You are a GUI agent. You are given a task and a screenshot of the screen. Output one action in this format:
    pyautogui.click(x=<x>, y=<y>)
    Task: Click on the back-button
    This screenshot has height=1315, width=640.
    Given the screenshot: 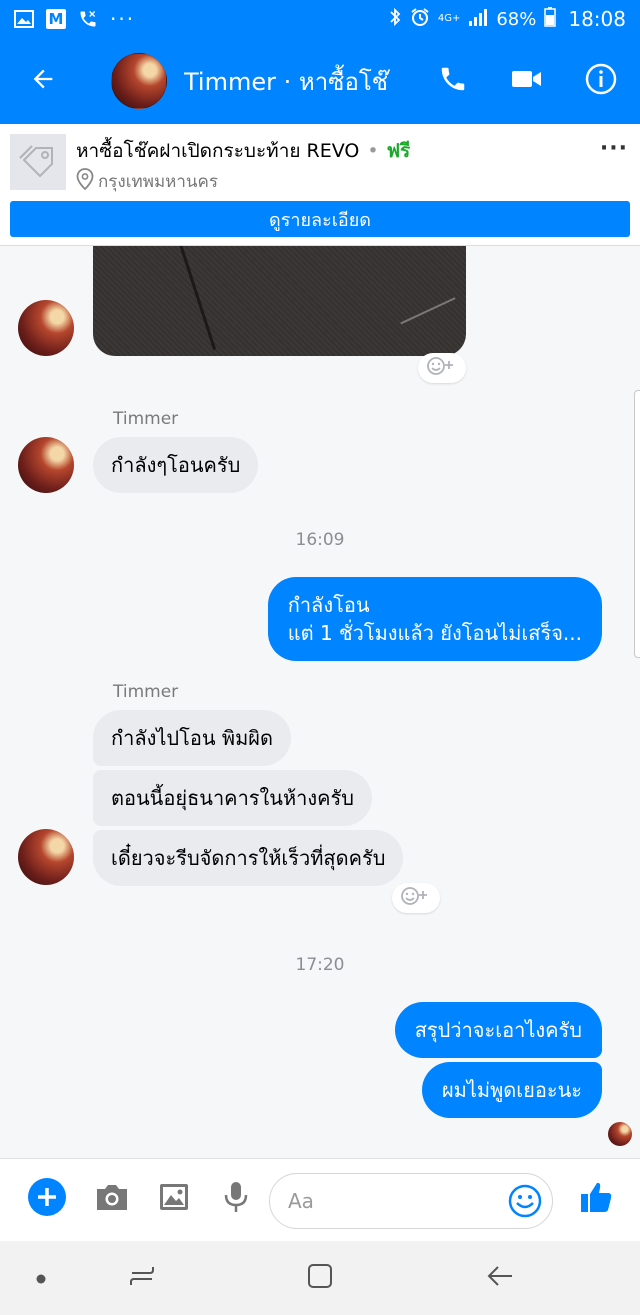 What is the action you would take?
    pyautogui.click(x=43, y=81)
    